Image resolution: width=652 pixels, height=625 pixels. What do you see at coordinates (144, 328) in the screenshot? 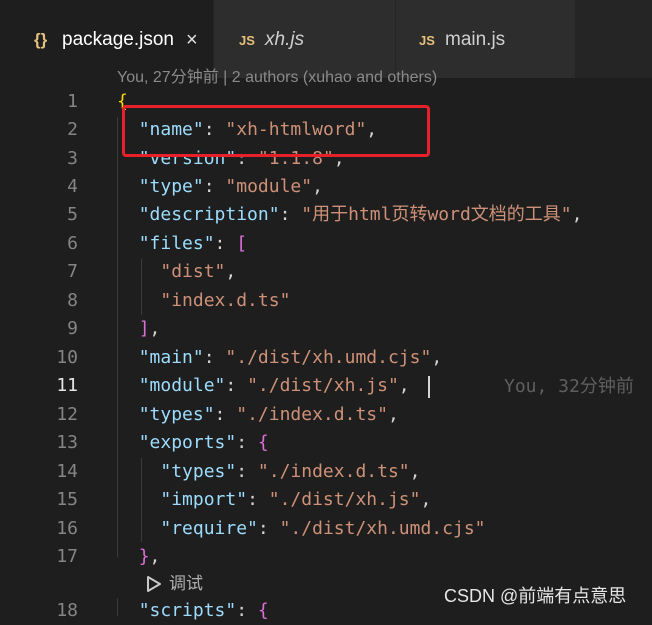
I see `token-br2: ]` at bounding box center [144, 328].